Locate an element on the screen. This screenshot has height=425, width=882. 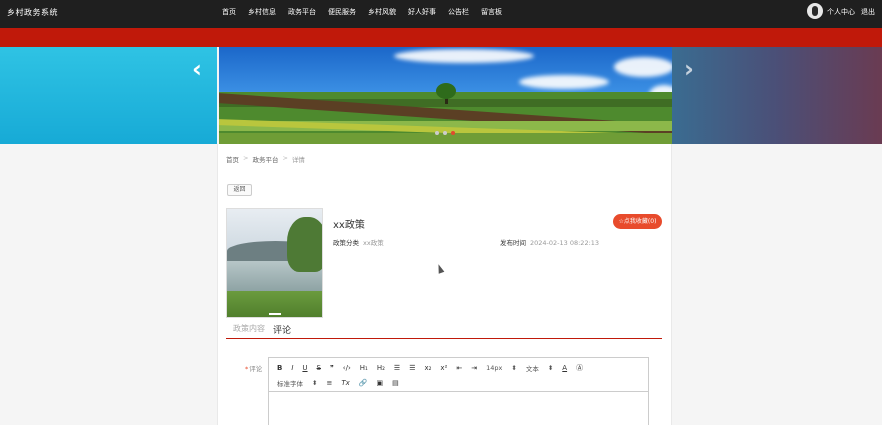
detail-tabs: 政策内容 评论 is located at coordinates (262, 329).